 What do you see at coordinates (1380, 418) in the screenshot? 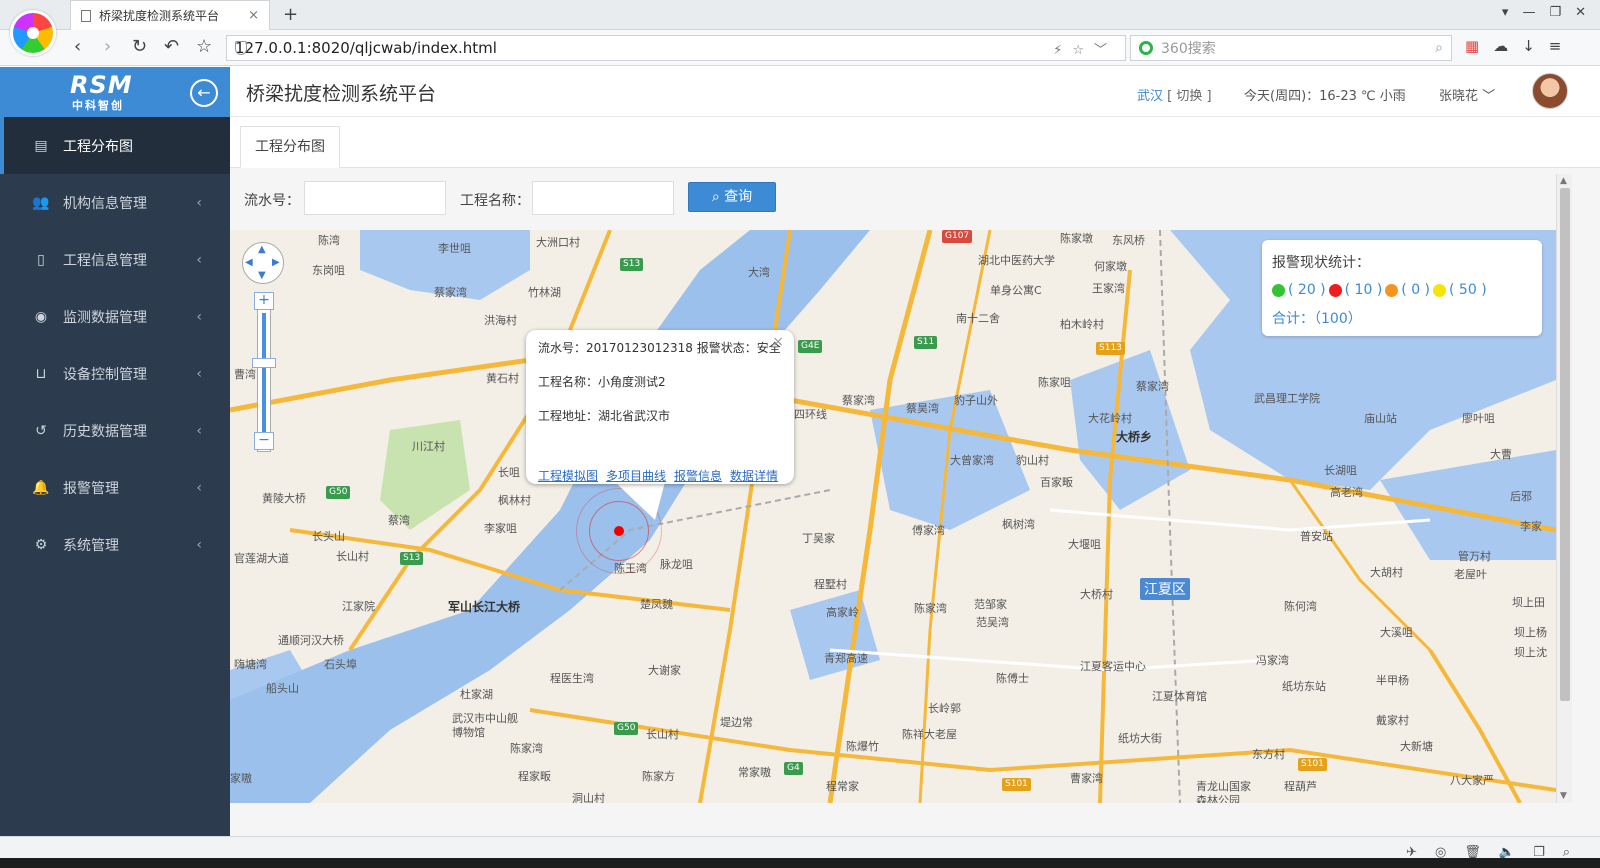
I see `map-place-label: 庙山站` at bounding box center [1380, 418].